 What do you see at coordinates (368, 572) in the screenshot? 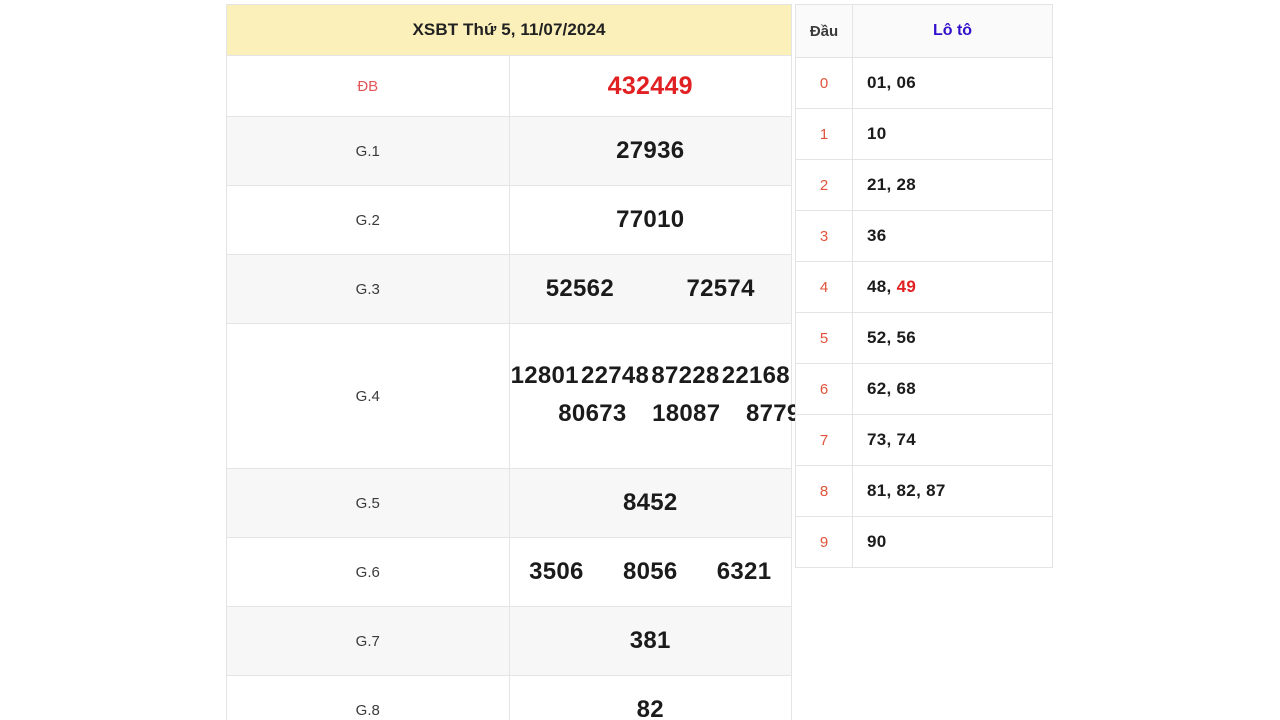
I see `prize-label-g6: G.6` at bounding box center [368, 572].